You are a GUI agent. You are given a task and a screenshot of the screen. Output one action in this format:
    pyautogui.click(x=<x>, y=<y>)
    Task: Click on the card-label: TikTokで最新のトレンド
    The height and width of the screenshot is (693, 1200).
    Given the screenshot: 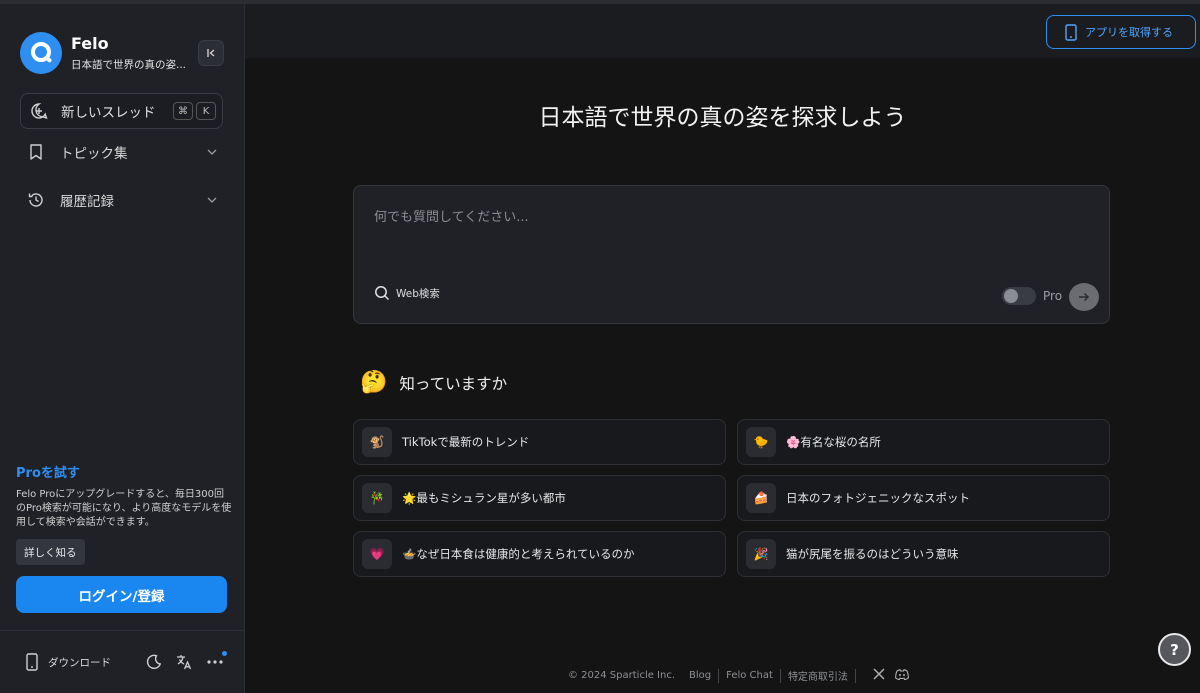 What is the action you would take?
    pyautogui.click(x=466, y=442)
    